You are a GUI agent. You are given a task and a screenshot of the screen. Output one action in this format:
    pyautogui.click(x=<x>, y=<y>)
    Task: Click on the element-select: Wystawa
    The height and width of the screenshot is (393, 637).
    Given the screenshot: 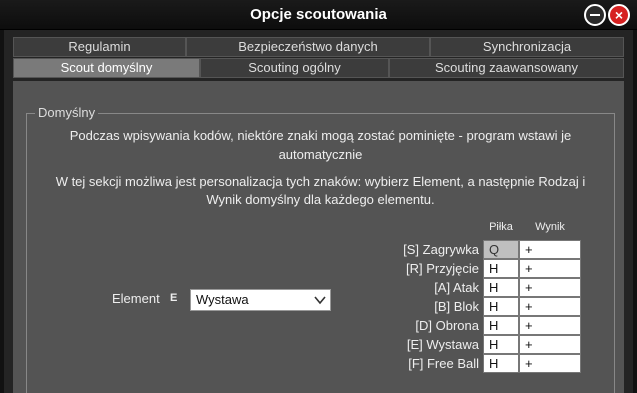 What is the action you would take?
    pyautogui.click(x=260, y=300)
    